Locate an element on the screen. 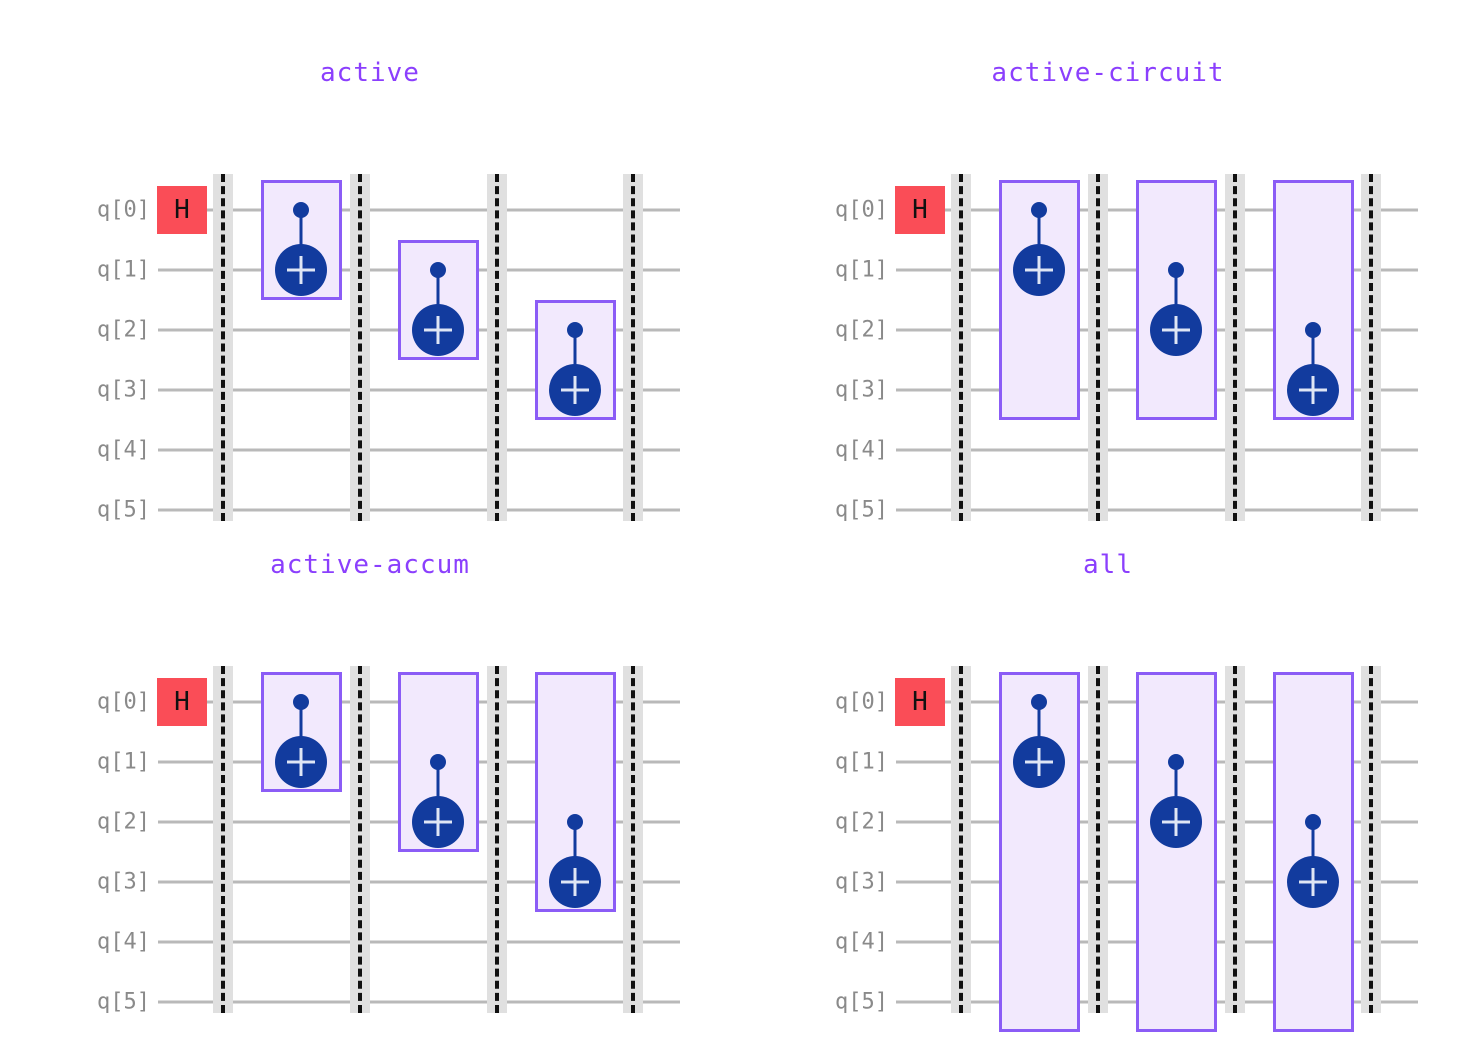 The width and height of the screenshot is (1468, 1040). panel-title-all: all is located at coordinates (1108, 565).